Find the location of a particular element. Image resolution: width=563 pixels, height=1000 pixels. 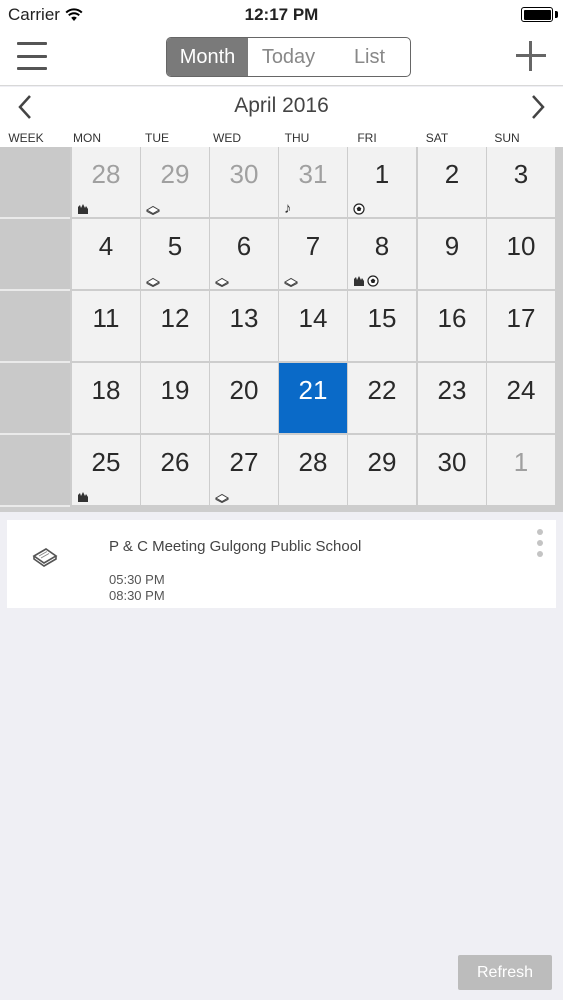

view-segmented-control: Month Today List is located at coordinates (288, 57).